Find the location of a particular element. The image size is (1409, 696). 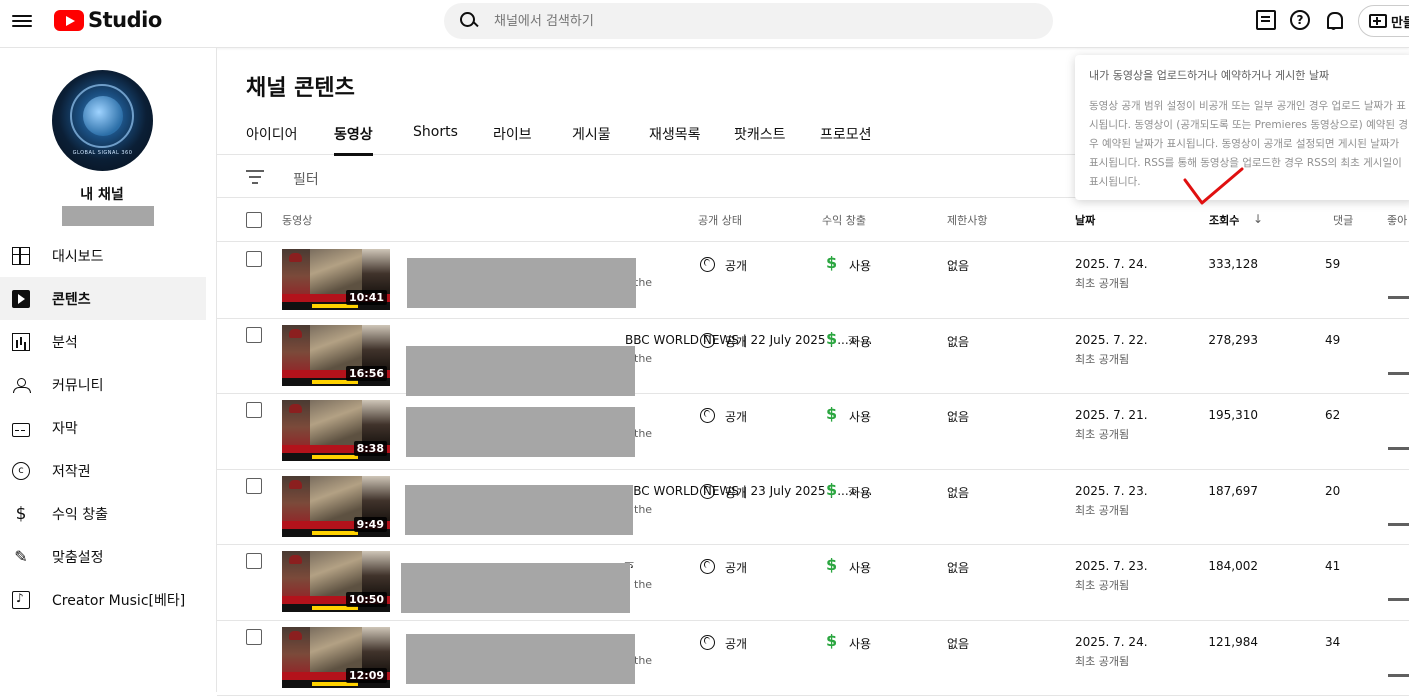

sidebar-item-community: 커뮤니티 is located at coordinates (108, 384).